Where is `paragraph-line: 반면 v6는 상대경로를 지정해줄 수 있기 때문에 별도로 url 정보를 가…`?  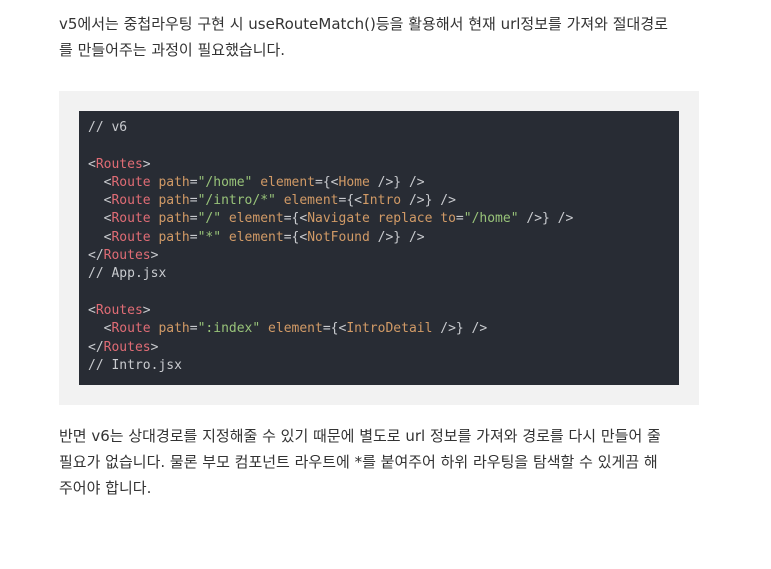
paragraph-line: 반면 v6는 상대경로를 지정해줄 수 있기 때문에 별도로 url 정보를 가… is located at coordinates (360, 436).